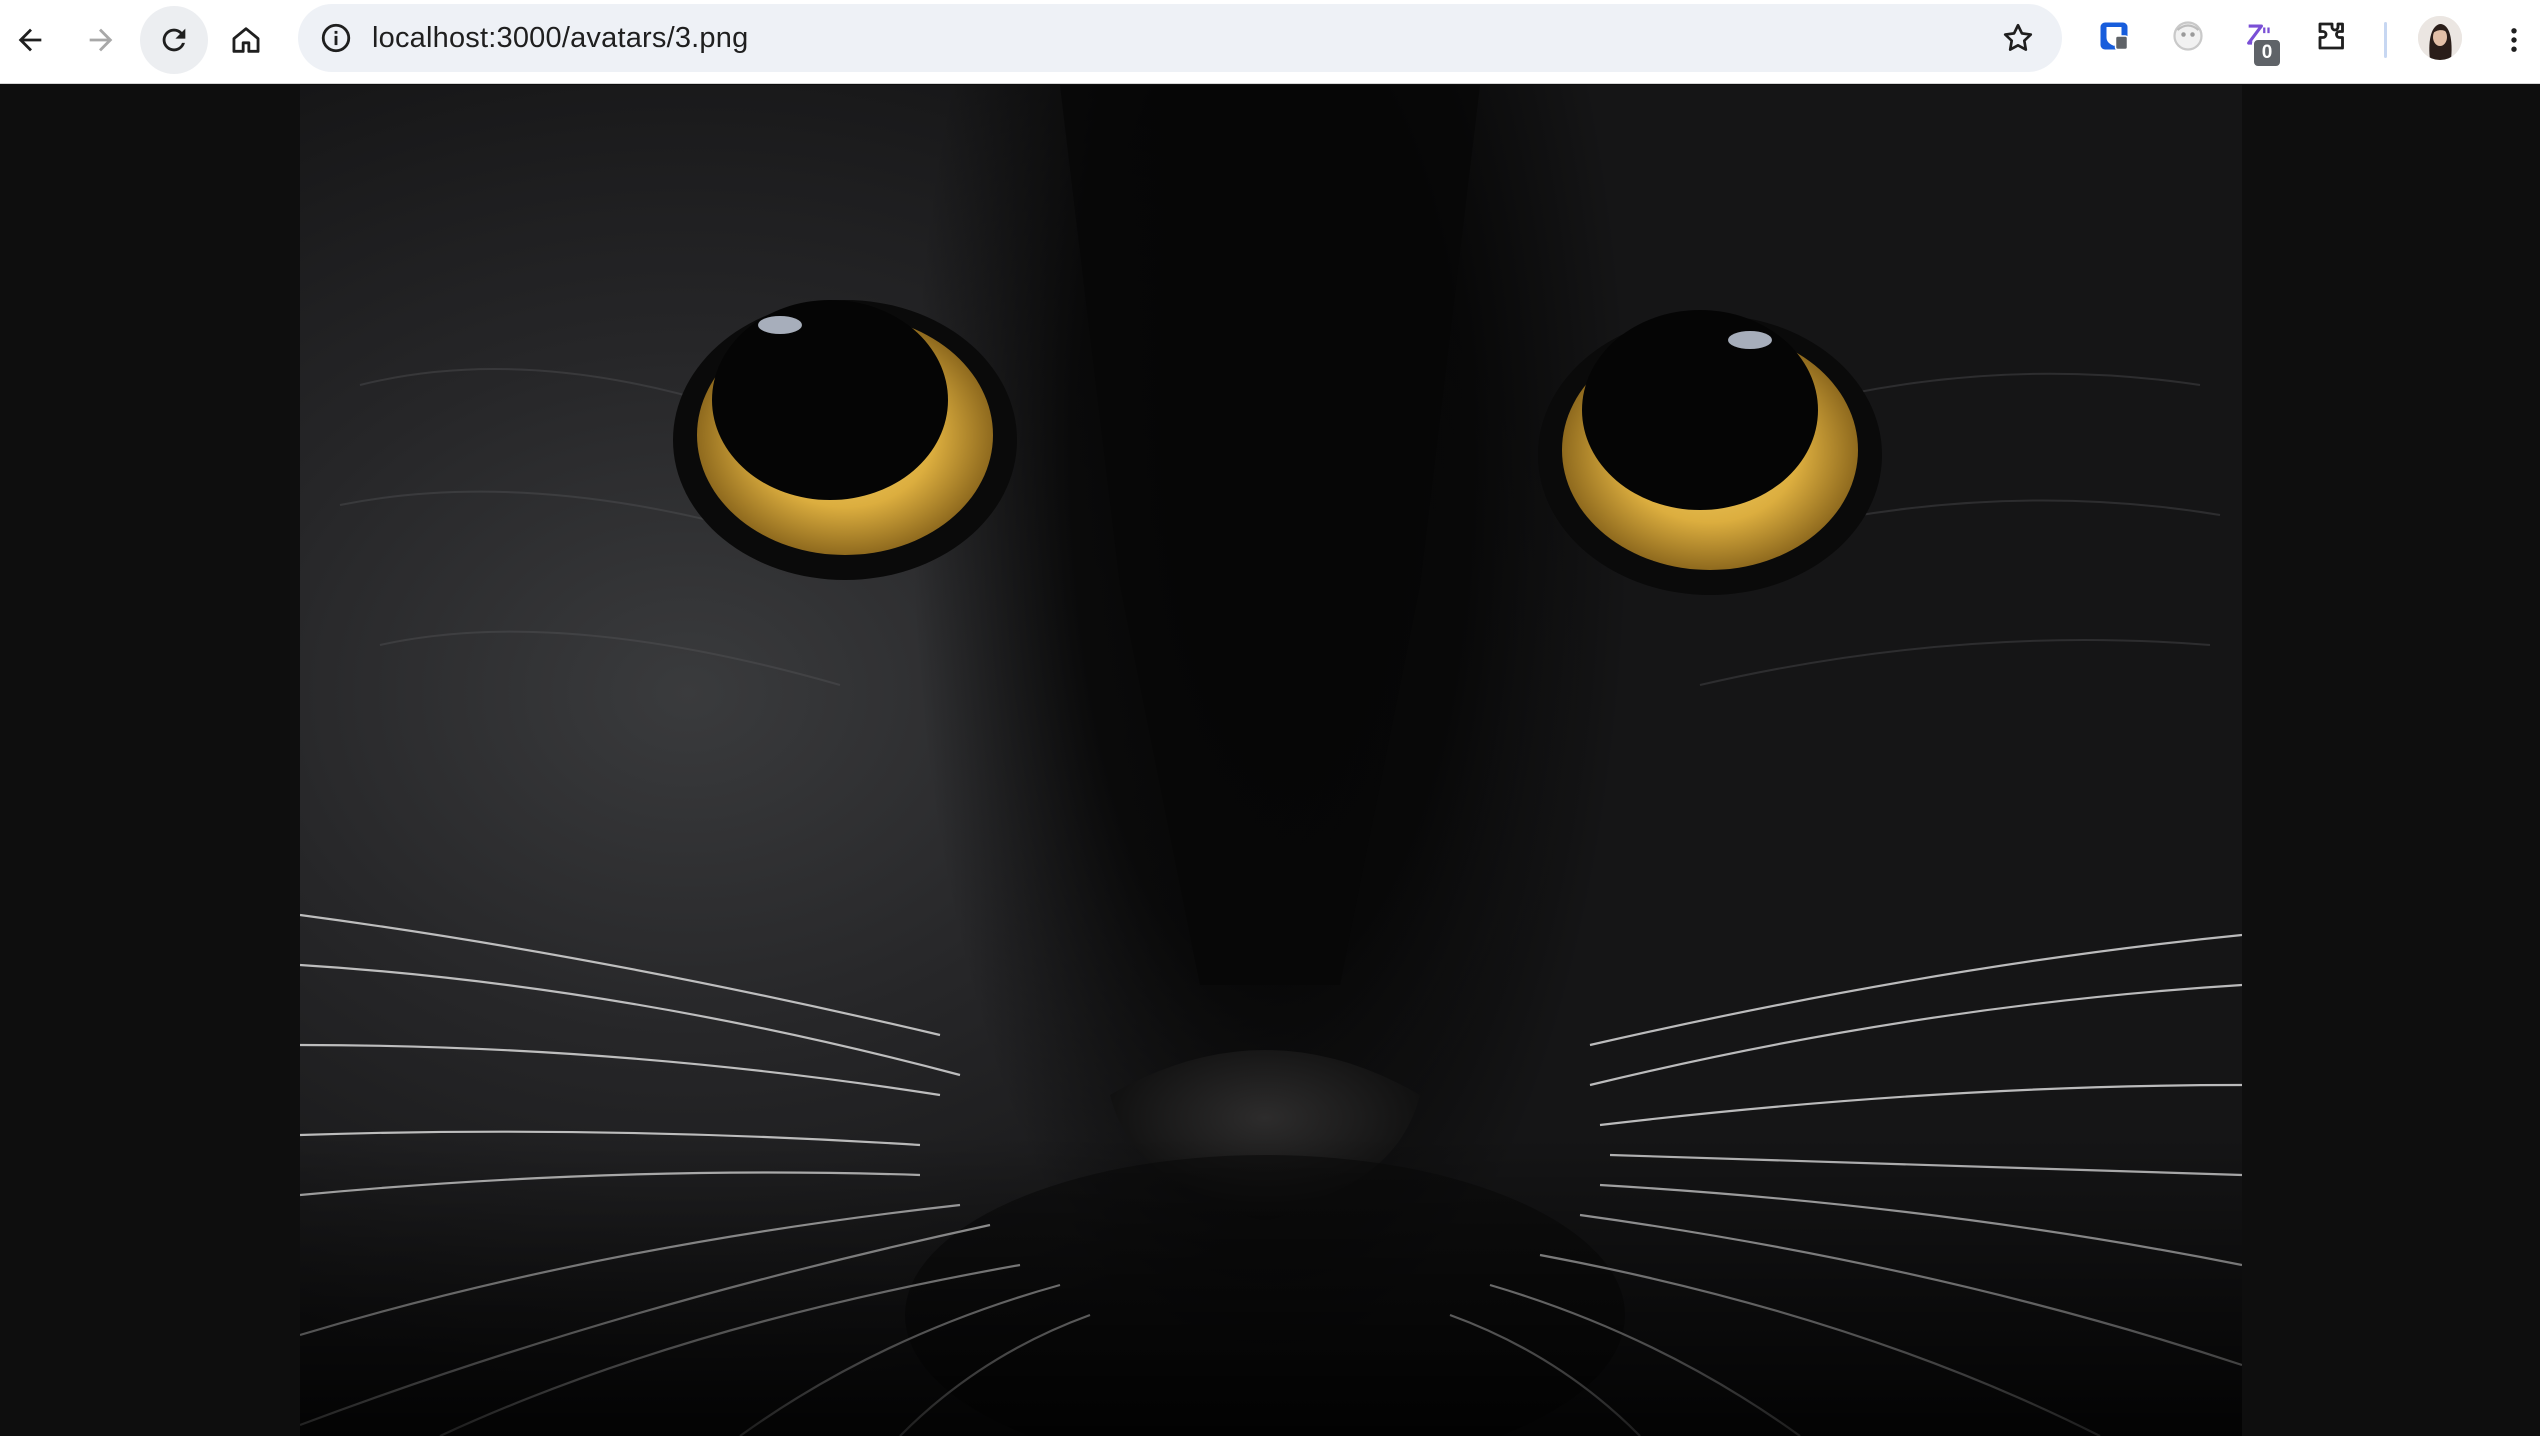 This screenshot has height=1436, width=2540. What do you see at coordinates (2114, 36) in the screenshot?
I see `extension-bitwarden-icon` at bounding box center [2114, 36].